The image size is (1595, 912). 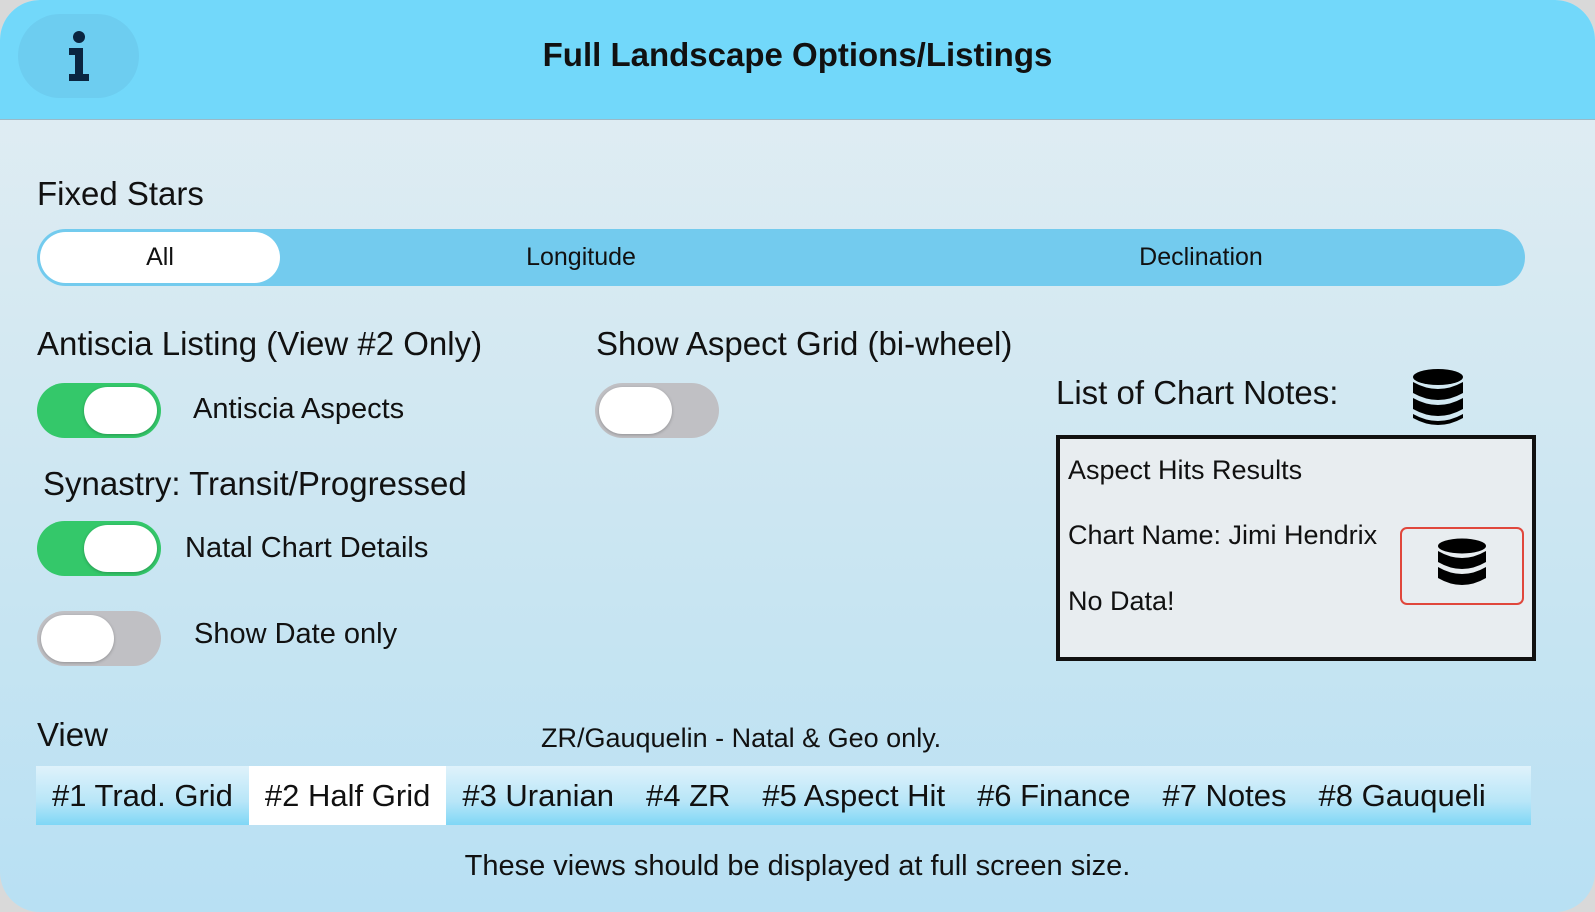 I want to click on tab-notes: #7 Notes, so click(x=1224, y=795).